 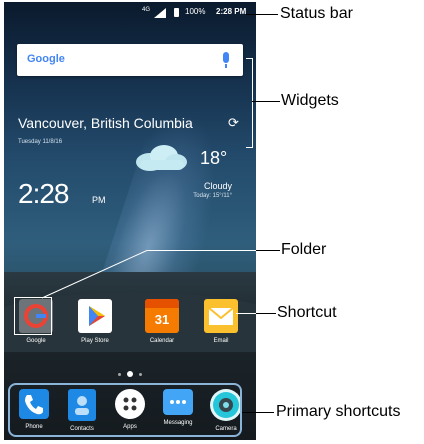 I want to click on signal-icon, so click(x=160, y=13).